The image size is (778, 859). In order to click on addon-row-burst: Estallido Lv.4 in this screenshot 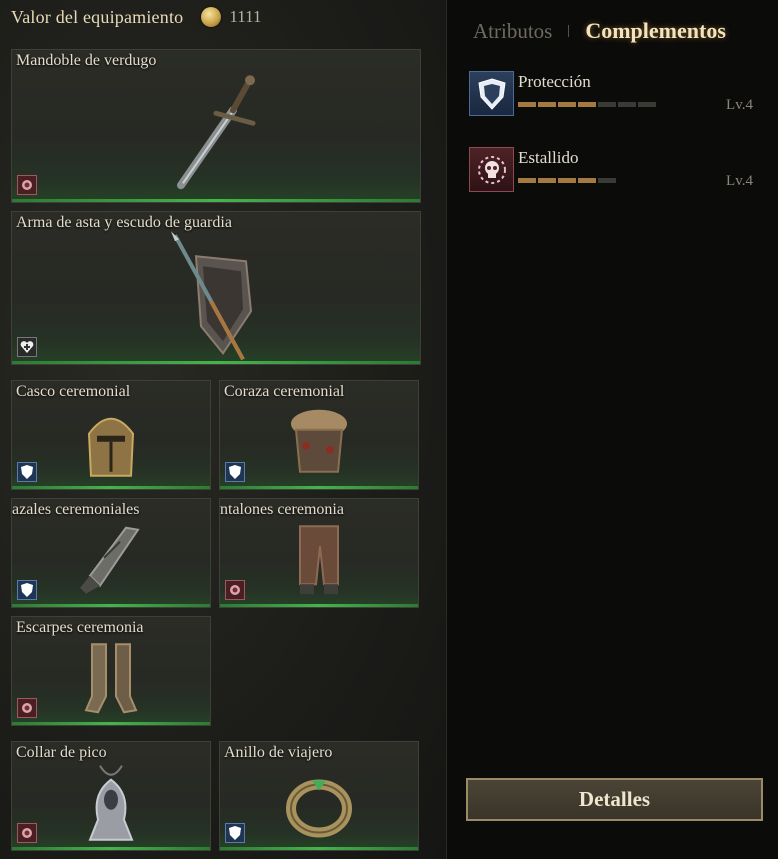, I will do `click(614, 170)`.